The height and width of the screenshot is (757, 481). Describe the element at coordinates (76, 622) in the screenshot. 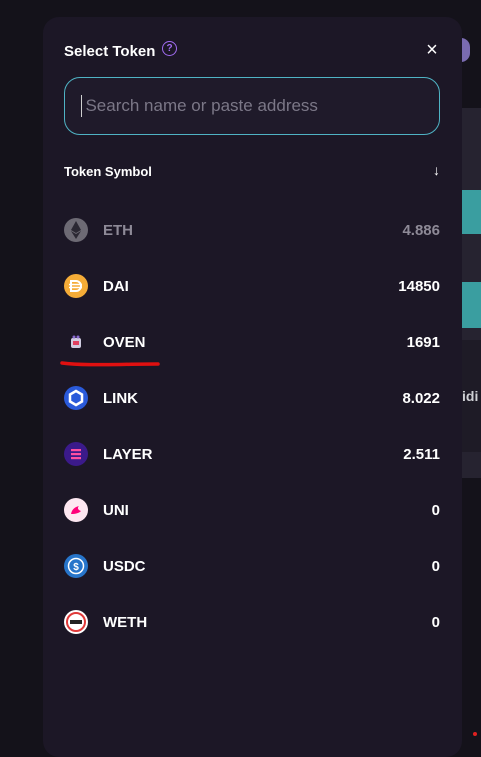

I see `weth-icon` at that location.